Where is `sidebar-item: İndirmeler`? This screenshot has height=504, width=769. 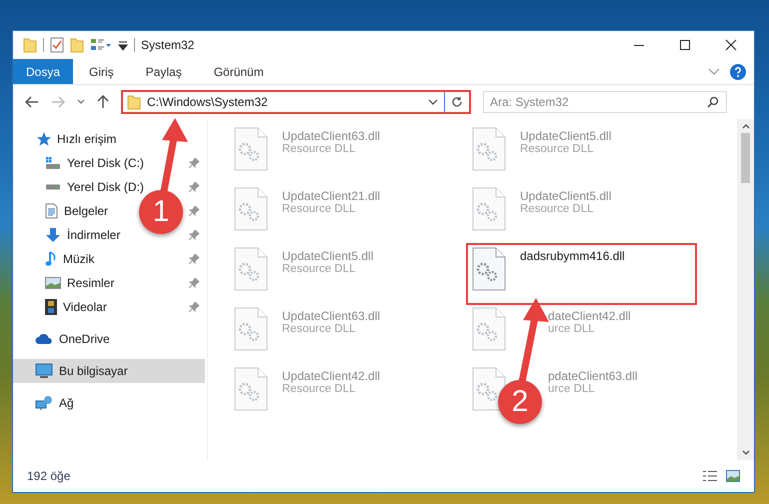 sidebar-item: İndirmeler is located at coordinates (93, 235).